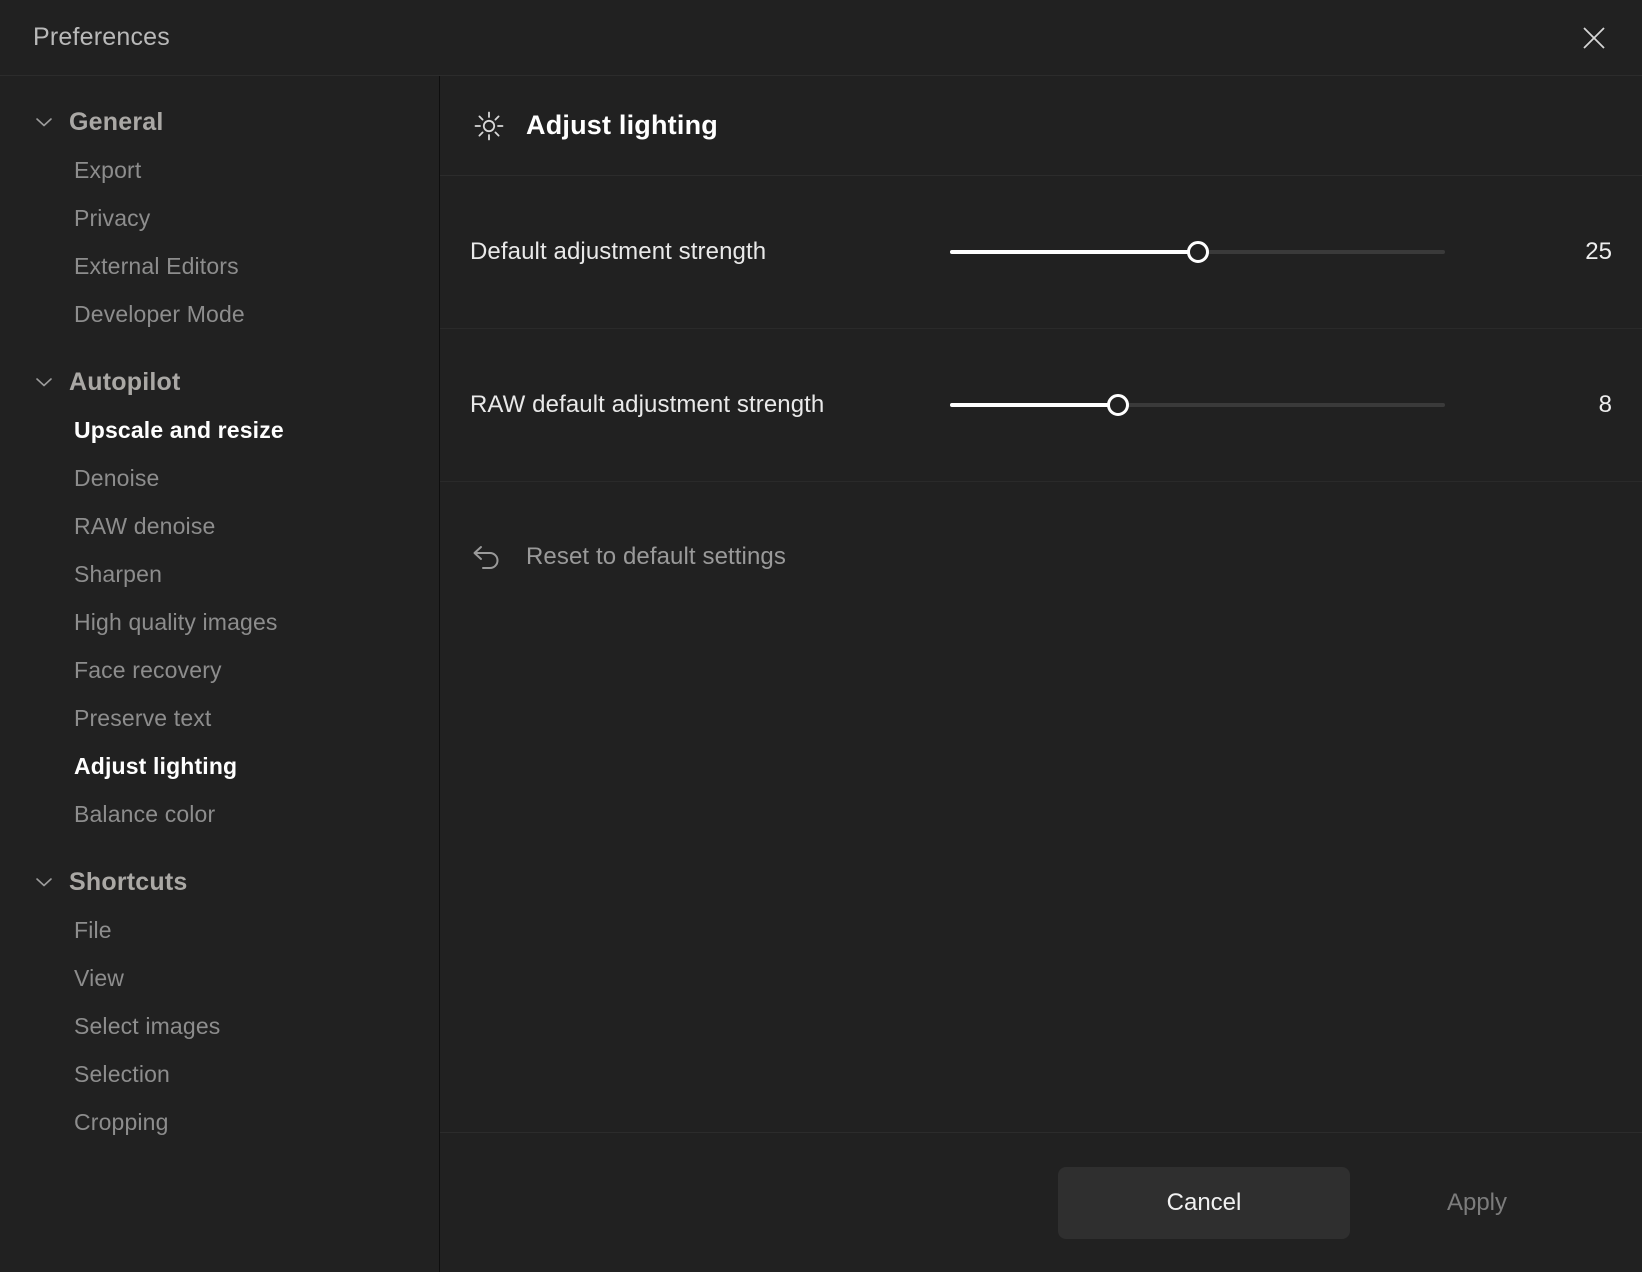 This screenshot has height=1272, width=1642. Describe the element at coordinates (622, 125) in the screenshot. I see `page-title: Adjust lighting` at that location.